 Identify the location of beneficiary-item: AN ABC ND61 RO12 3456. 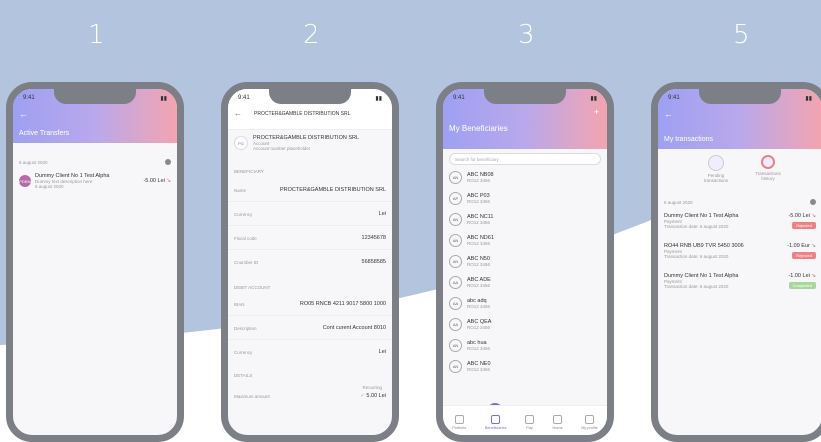
(525, 240).